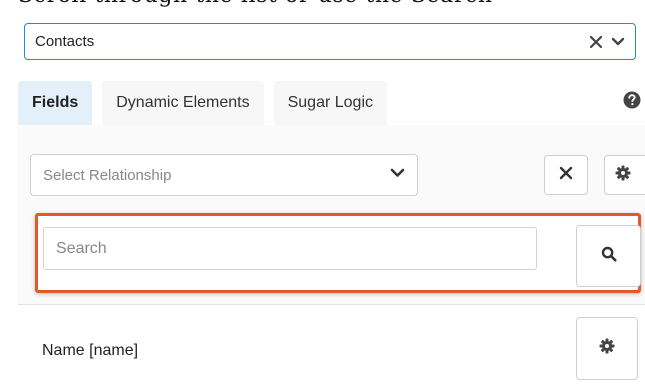  What do you see at coordinates (107, 175) in the screenshot?
I see `relationship-select-placeholder: Select Relationship` at bounding box center [107, 175].